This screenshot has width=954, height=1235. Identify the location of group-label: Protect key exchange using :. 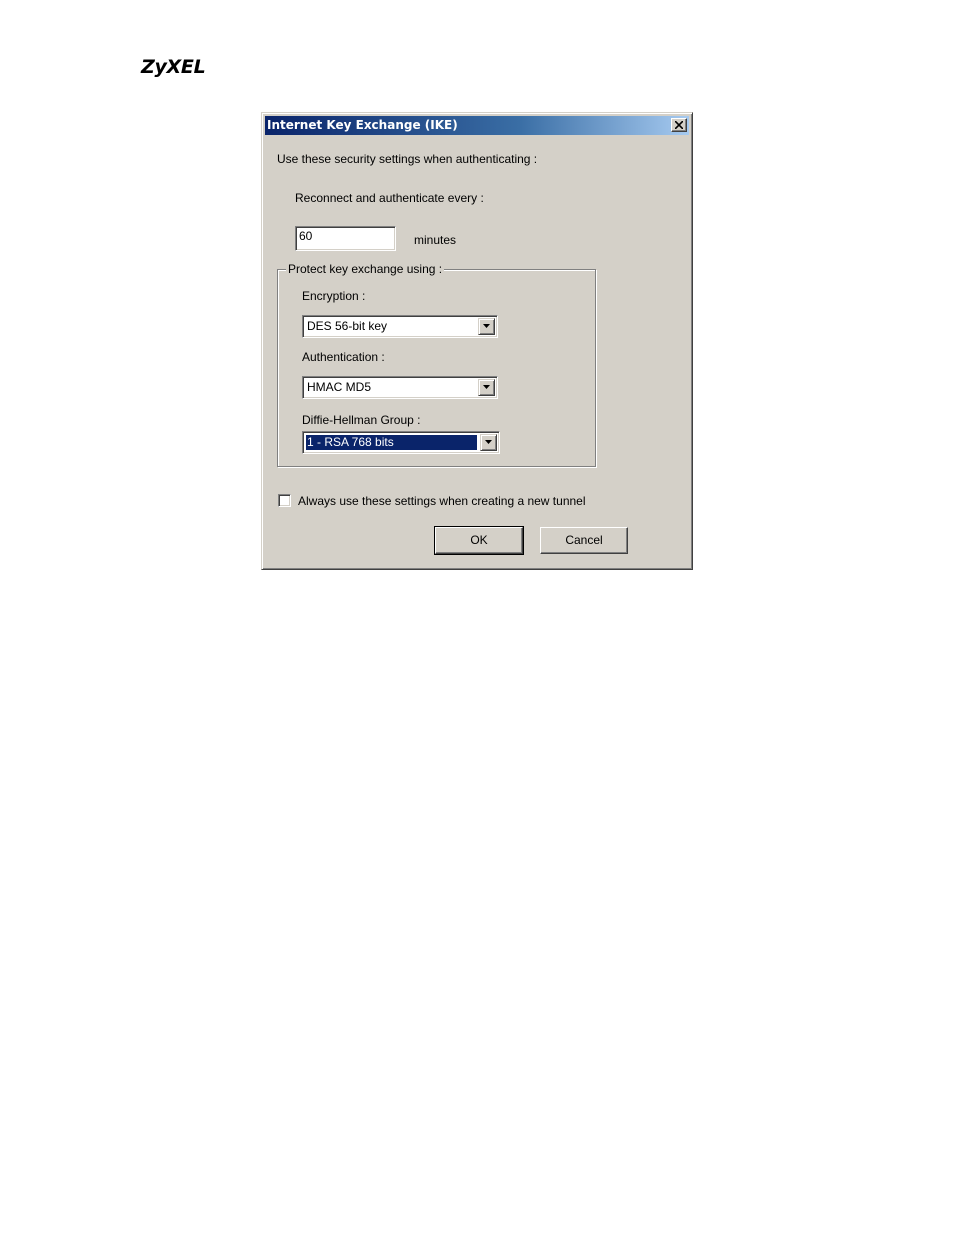
(365, 269).